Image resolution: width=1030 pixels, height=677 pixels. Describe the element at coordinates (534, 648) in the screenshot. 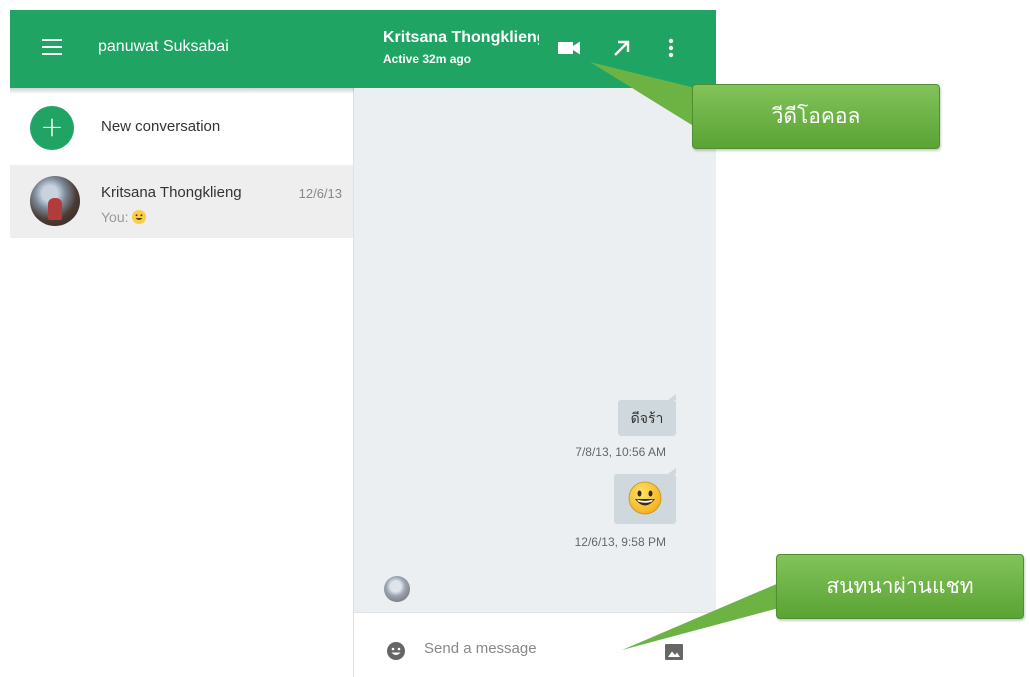

I see `message-input` at that location.